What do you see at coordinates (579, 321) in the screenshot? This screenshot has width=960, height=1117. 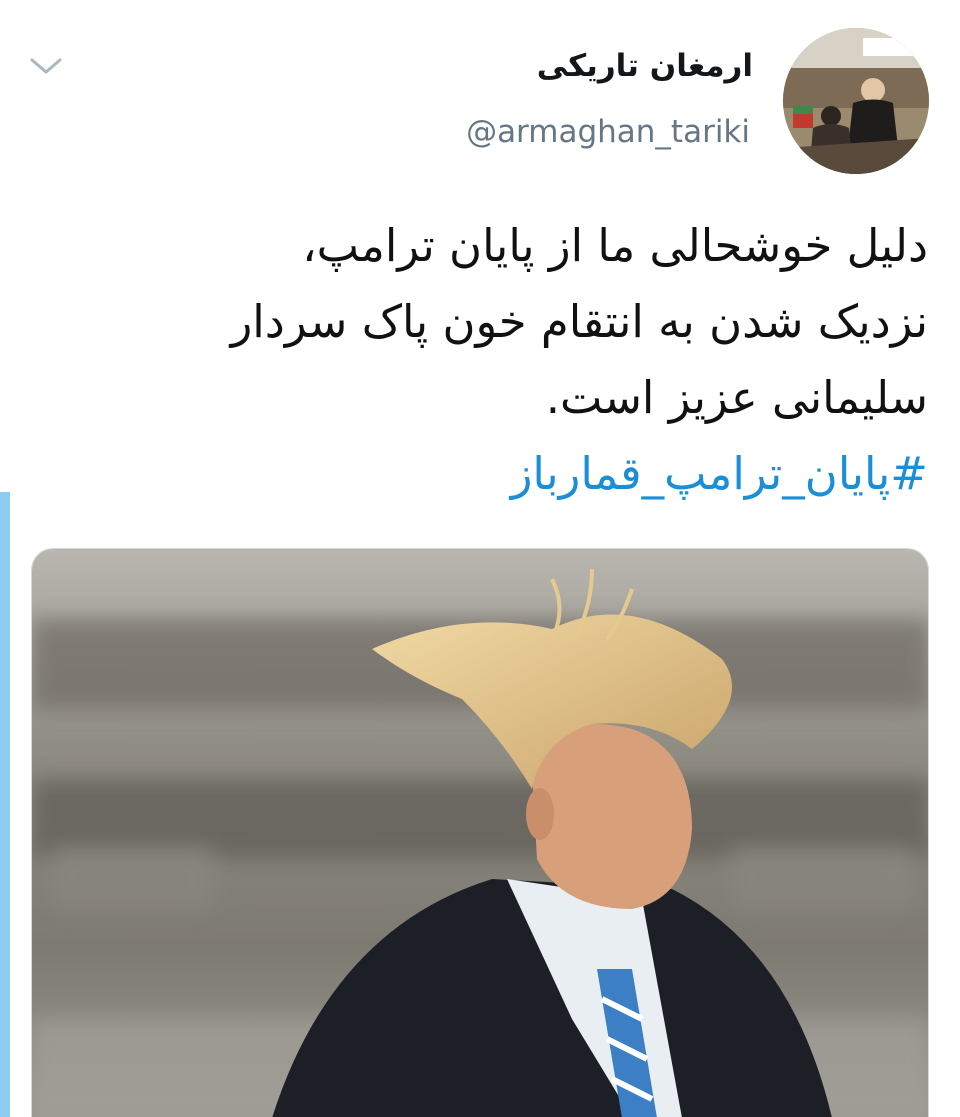 I see `tweet-text-line: نزدیک شدن به انتقام خون پاک سردار` at bounding box center [579, 321].